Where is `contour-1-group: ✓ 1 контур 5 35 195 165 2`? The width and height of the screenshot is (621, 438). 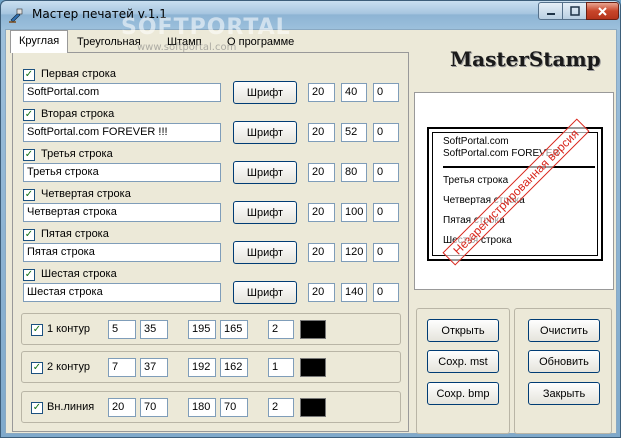
contour-1-group: ✓ 1 контур 5 35 195 165 2 is located at coordinates (211, 329).